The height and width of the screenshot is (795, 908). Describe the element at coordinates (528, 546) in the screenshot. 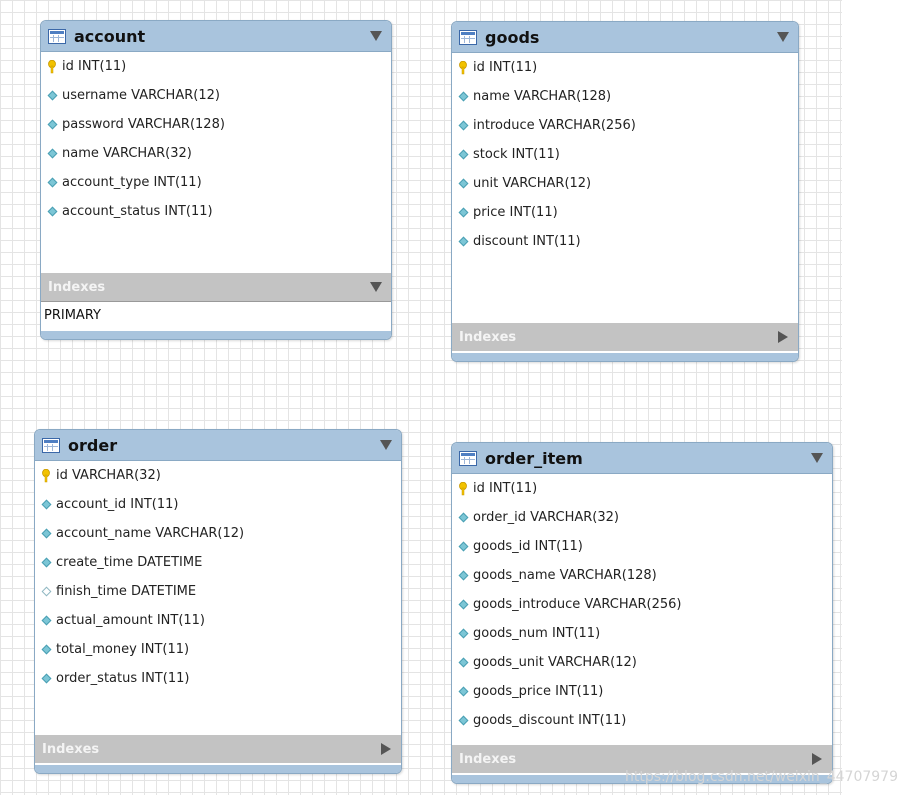

I see `column-label: goods_id INT(11)` at that location.